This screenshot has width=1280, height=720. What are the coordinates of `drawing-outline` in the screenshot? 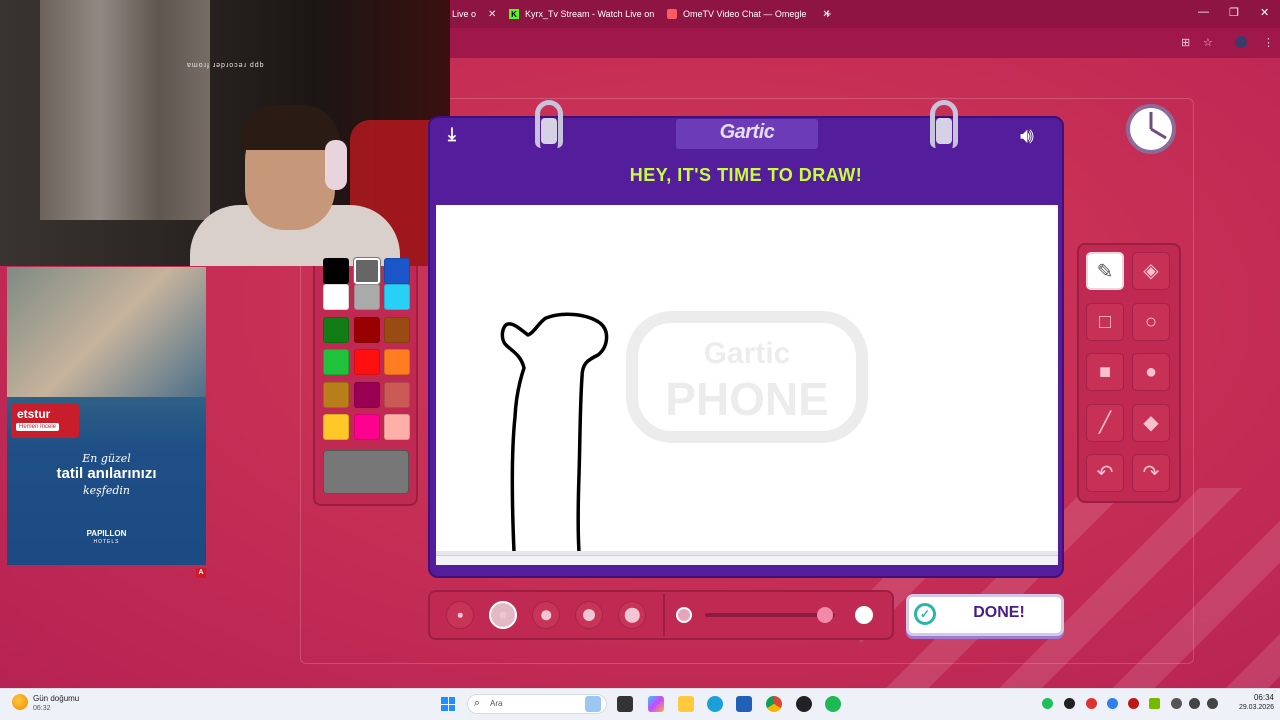 It's located at (554, 433).